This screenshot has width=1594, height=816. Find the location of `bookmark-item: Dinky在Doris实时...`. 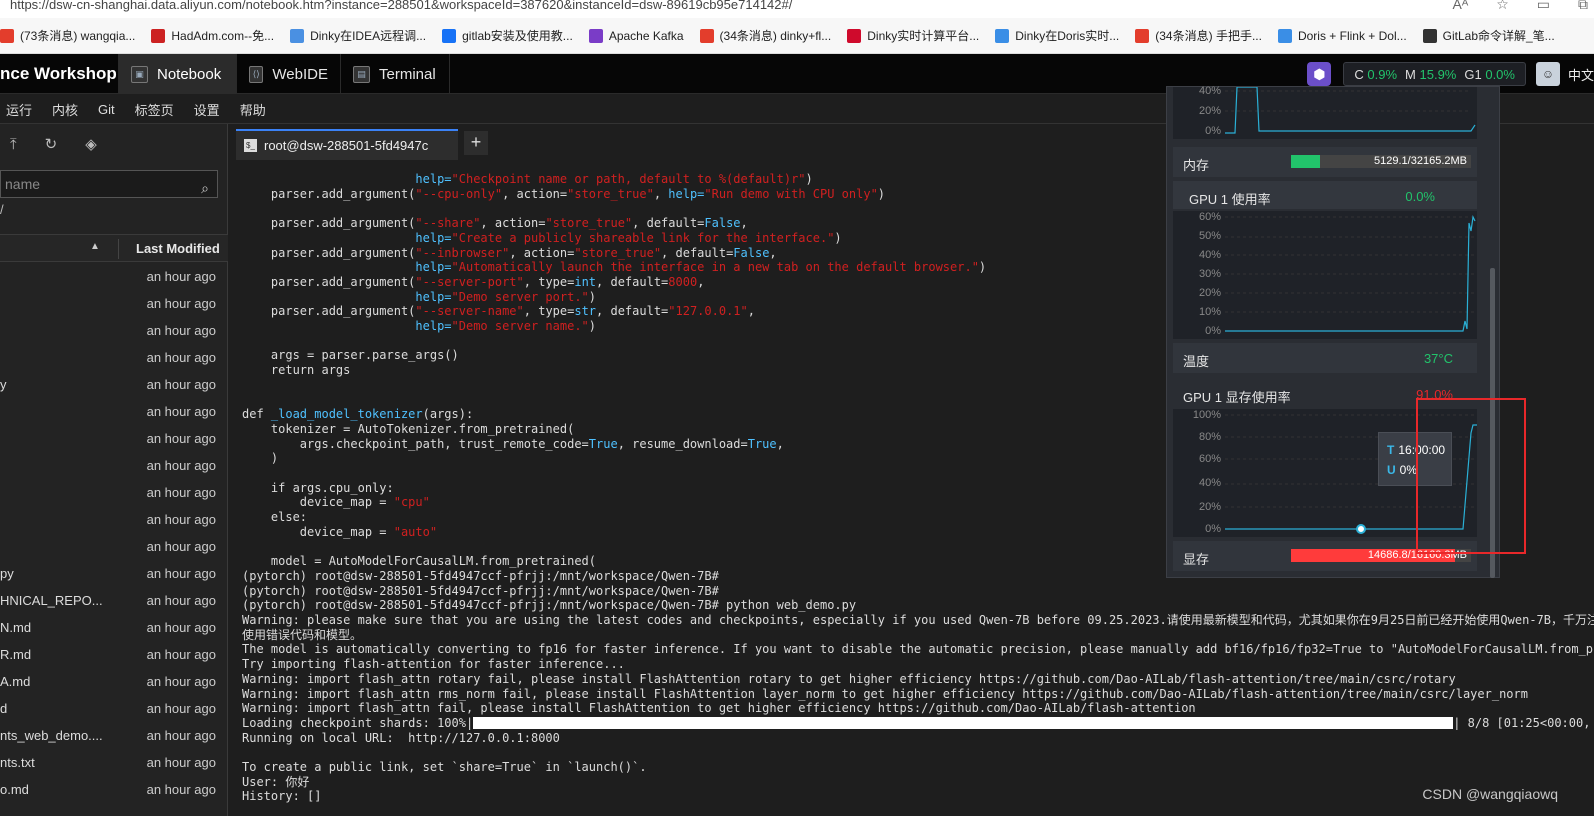

bookmark-item: Dinky在Doris实时... is located at coordinates (1057, 35).